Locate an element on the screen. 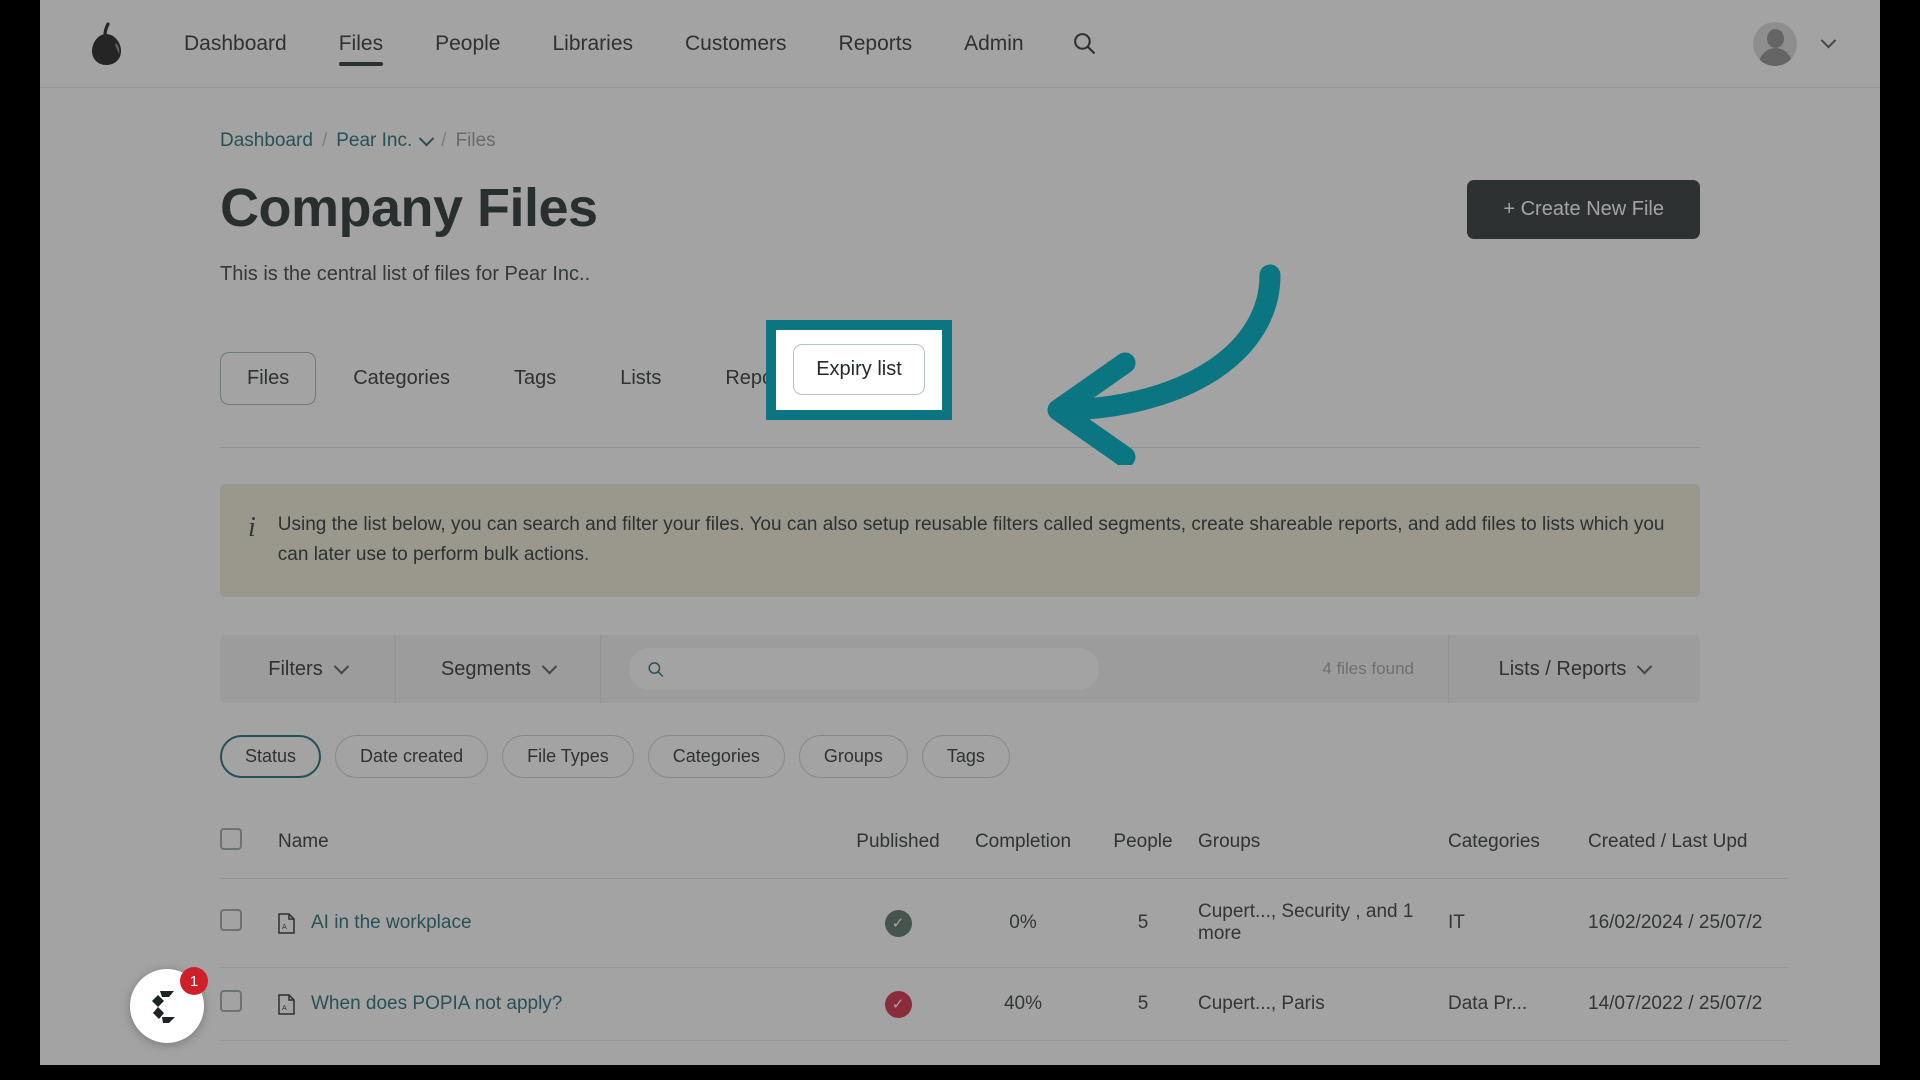 The image size is (1920, 1080). segments-label: Segments is located at coordinates (486, 668).